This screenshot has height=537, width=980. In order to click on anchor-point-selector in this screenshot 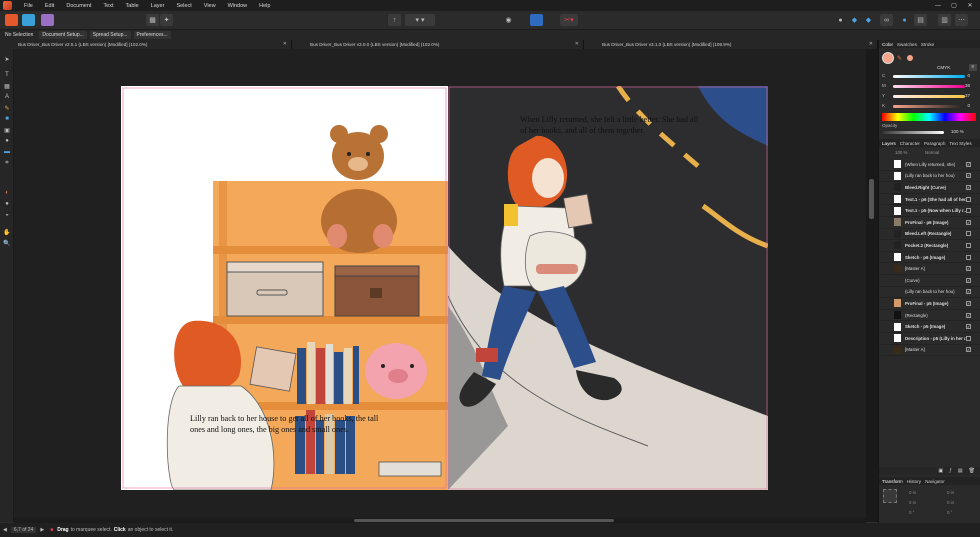, I will do `click(890, 496)`.